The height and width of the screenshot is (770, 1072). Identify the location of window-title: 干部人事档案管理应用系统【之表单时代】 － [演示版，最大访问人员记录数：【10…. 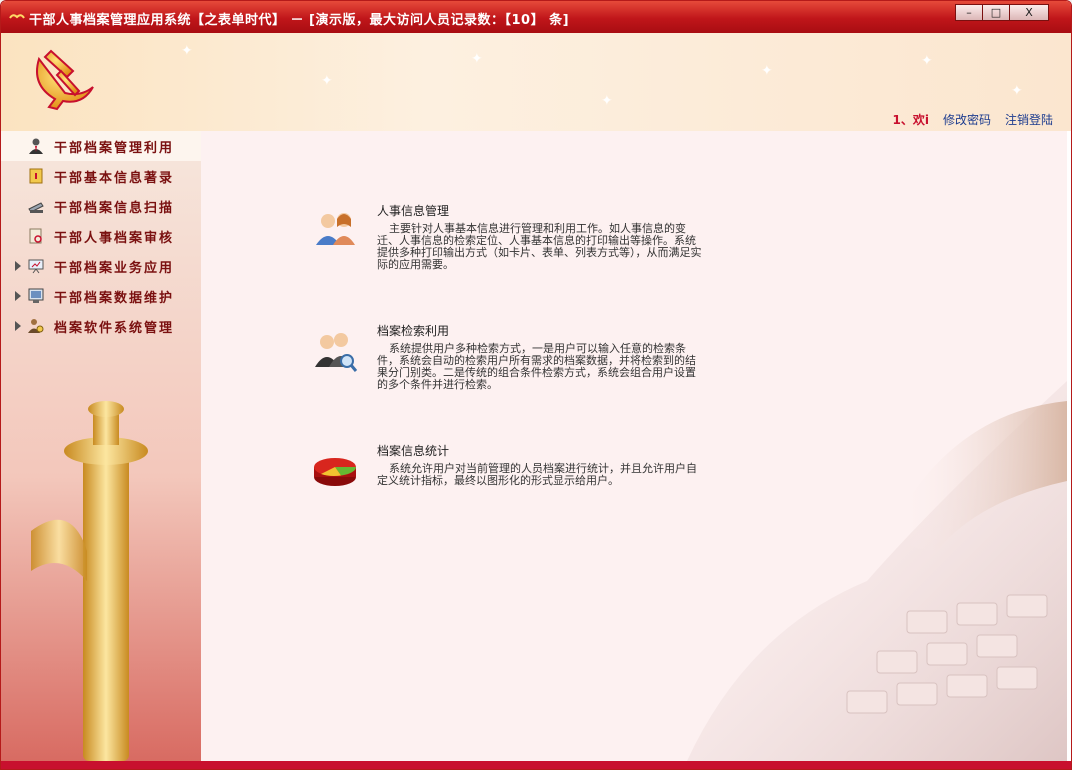
(299, 20).